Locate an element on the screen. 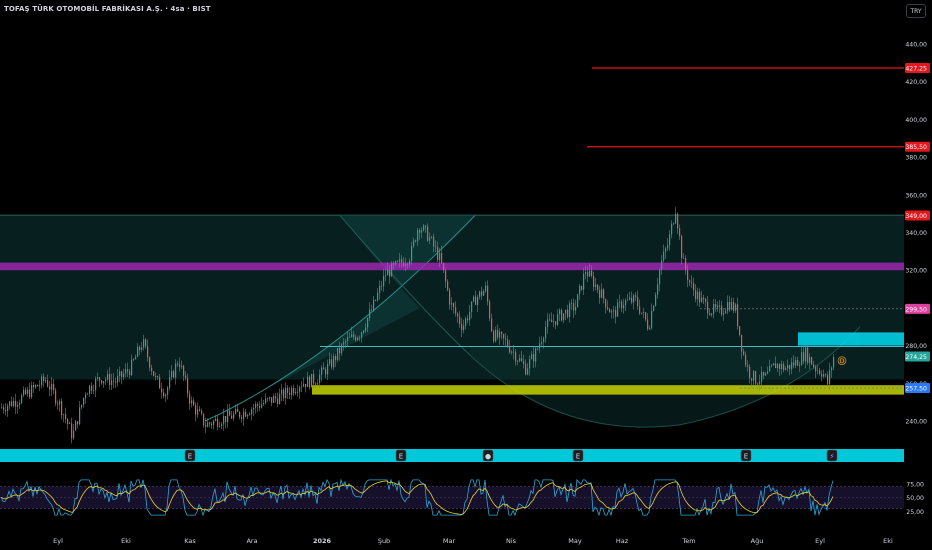 This screenshot has height=550, width=932. price-label-text: 349,00 is located at coordinates (916, 216).